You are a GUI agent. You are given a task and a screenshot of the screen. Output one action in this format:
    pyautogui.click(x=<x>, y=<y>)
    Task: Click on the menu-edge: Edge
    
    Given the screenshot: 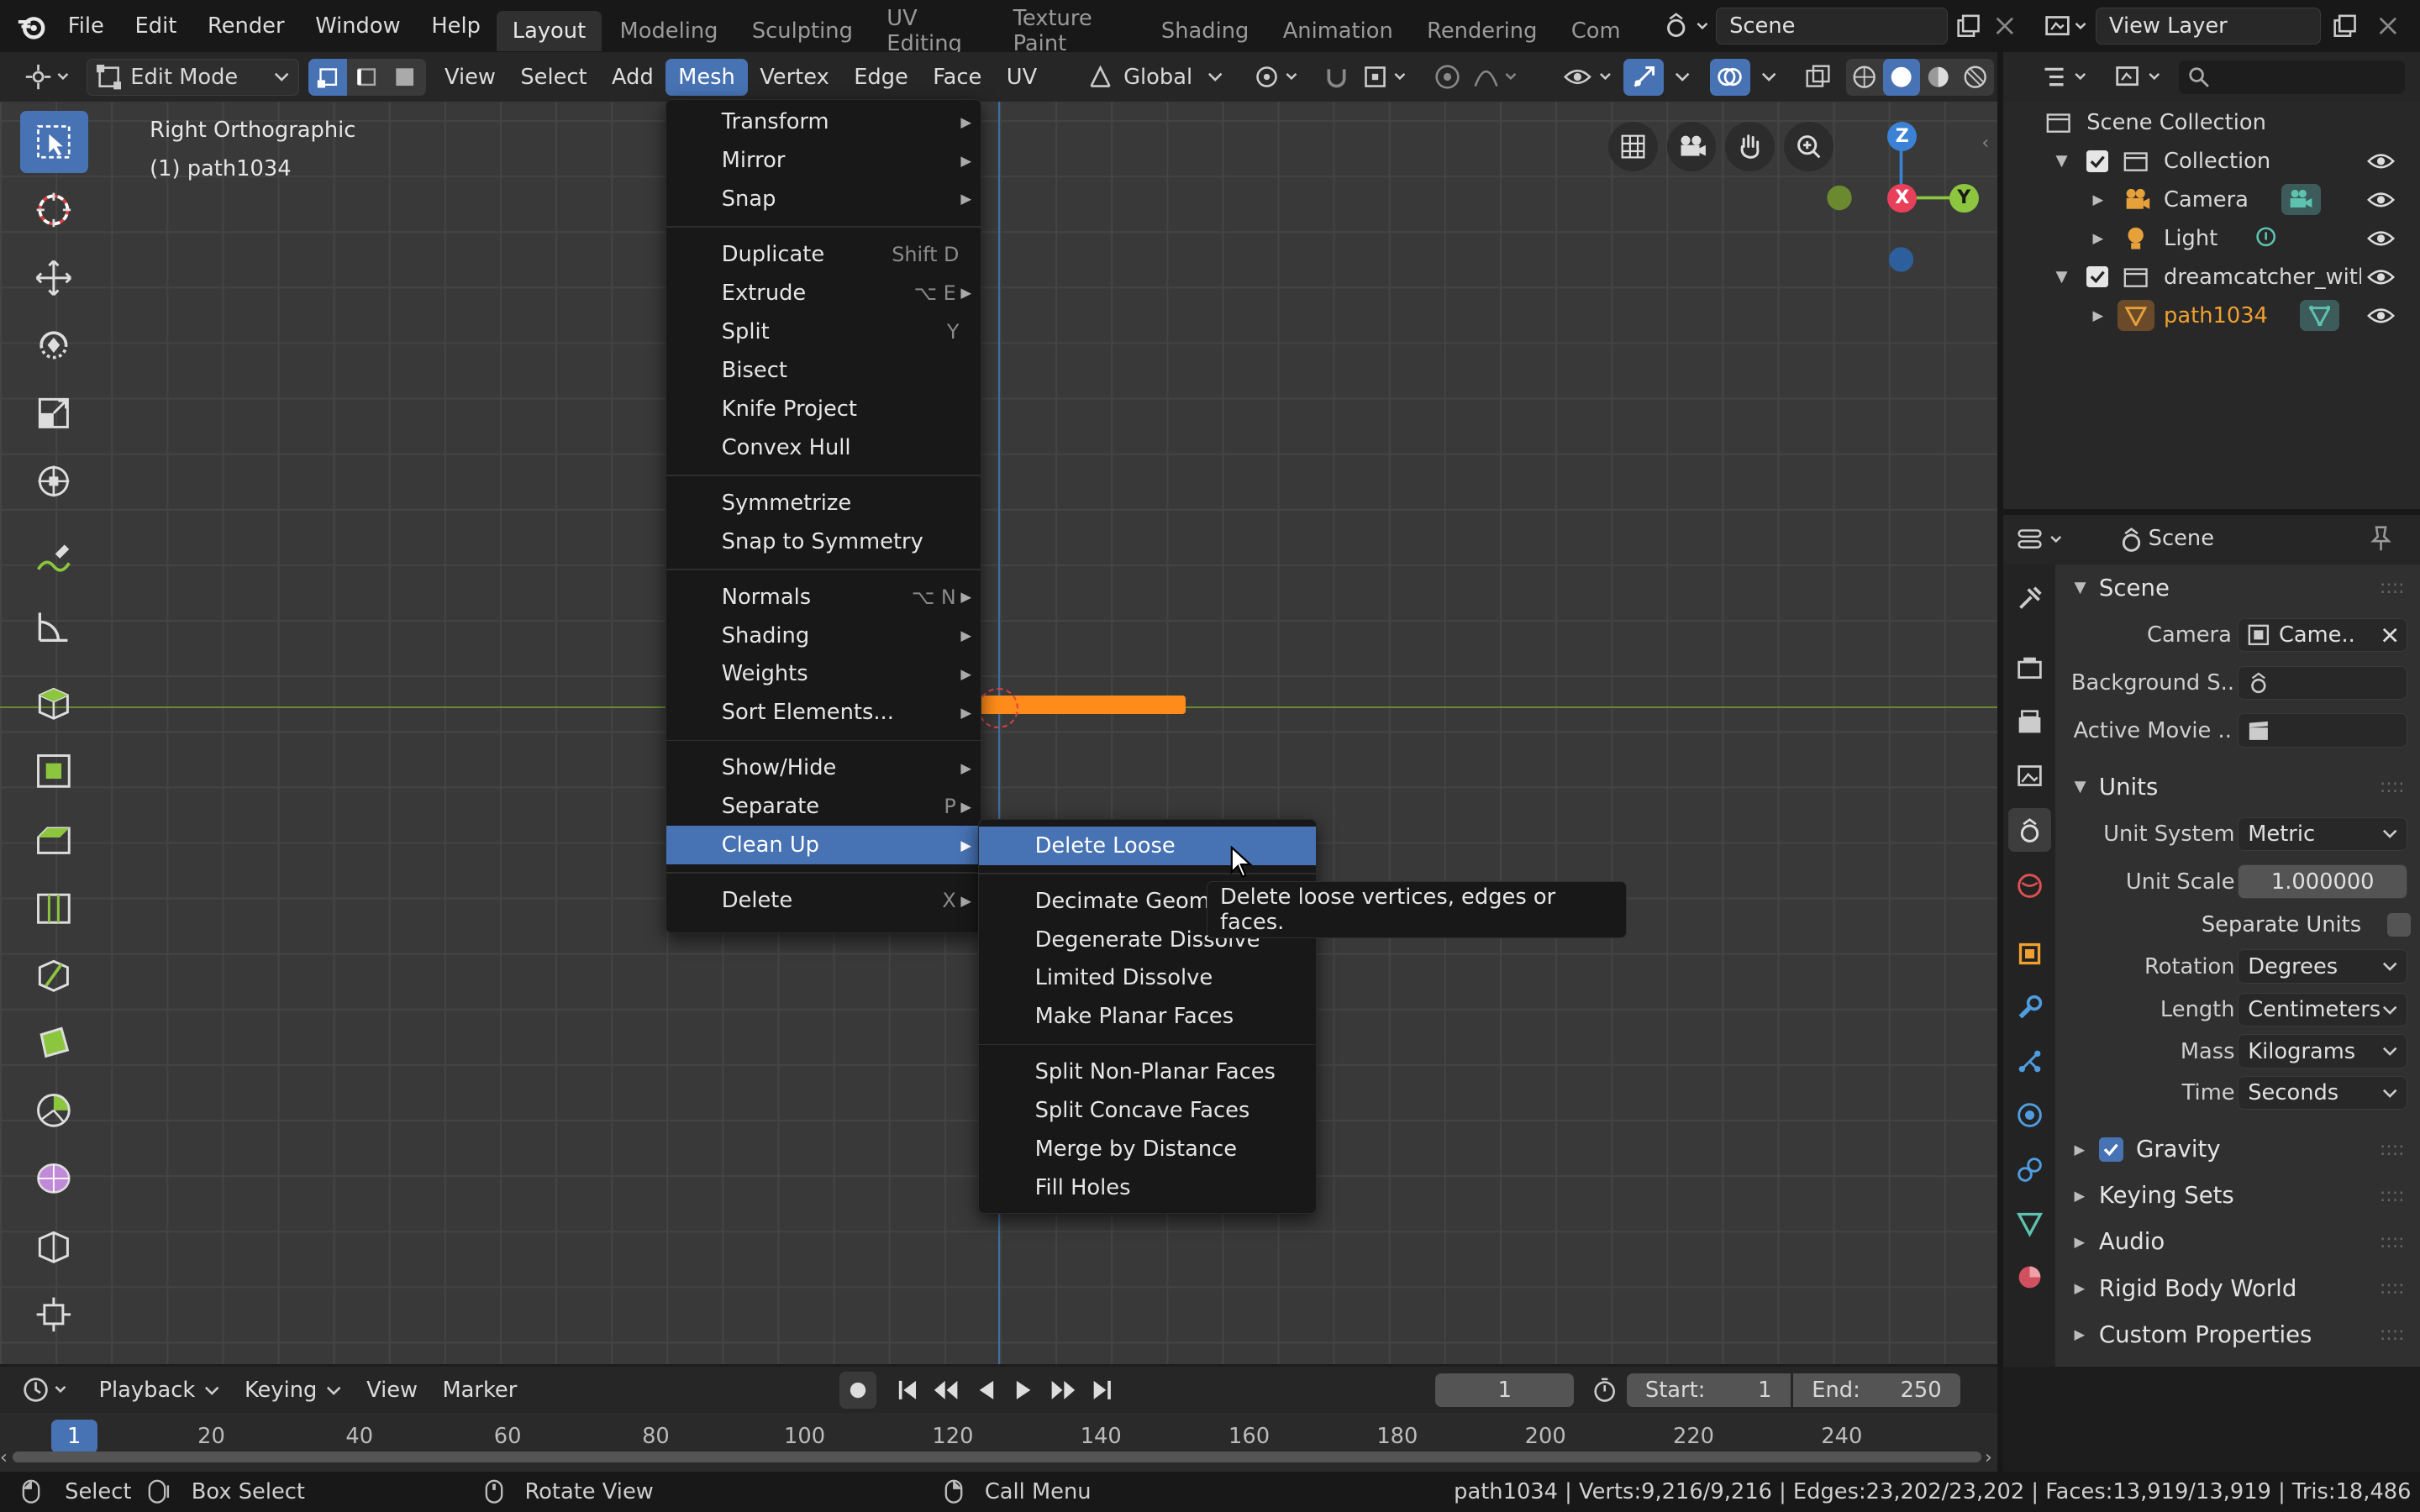 What is the action you would take?
    pyautogui.click(x=881, y=77)
    